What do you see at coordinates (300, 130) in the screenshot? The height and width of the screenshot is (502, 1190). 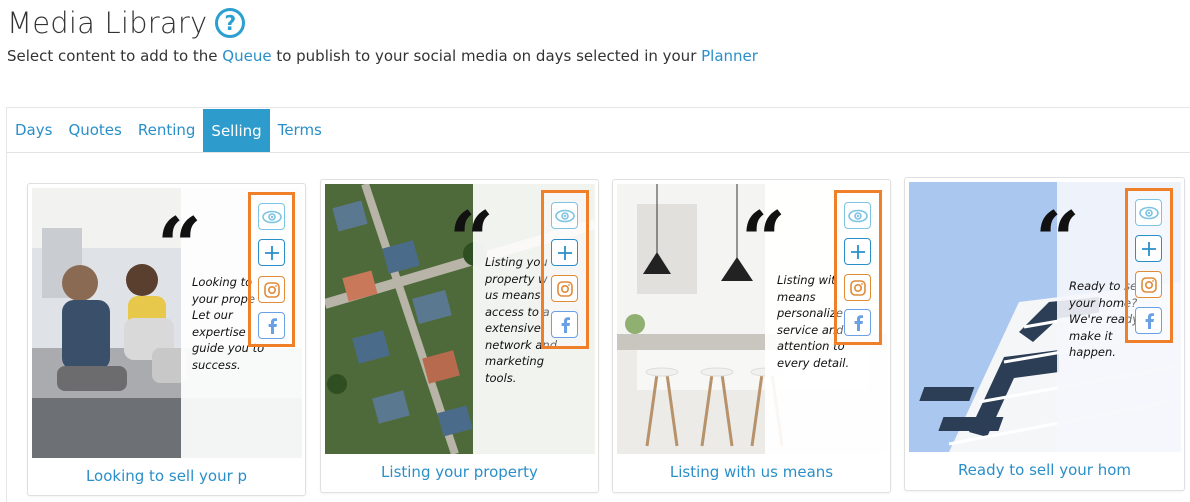 I see `tab-terms: Terms` at bounding box center [300, 130].